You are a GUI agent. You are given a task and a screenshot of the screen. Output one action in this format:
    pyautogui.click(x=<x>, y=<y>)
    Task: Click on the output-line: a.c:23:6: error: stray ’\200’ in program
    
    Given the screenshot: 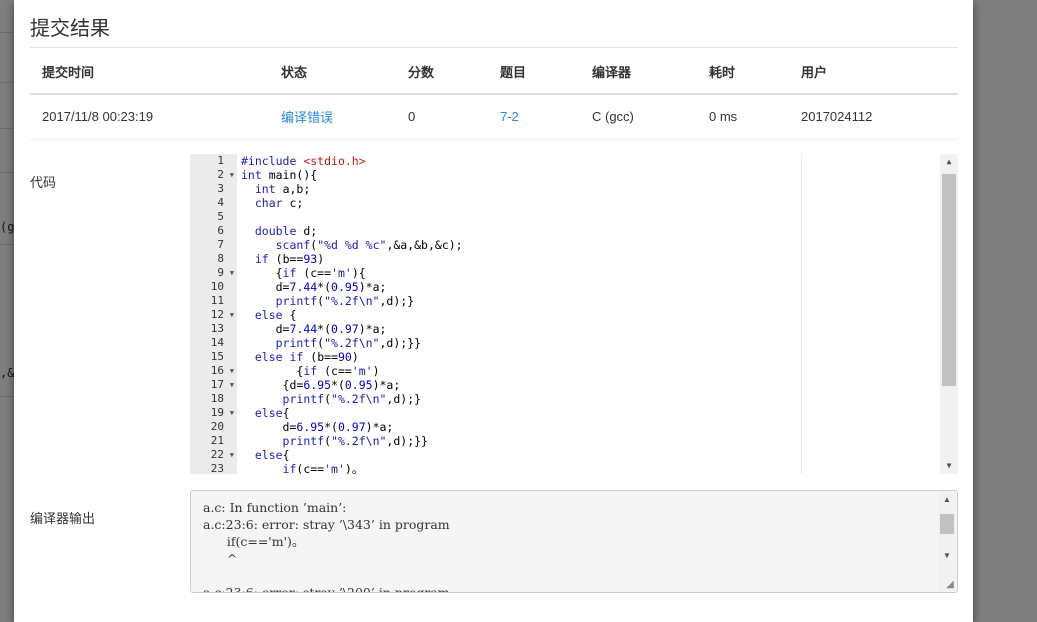 What is the action you would take?
    pyautogui.click(x=326, y=589)
    